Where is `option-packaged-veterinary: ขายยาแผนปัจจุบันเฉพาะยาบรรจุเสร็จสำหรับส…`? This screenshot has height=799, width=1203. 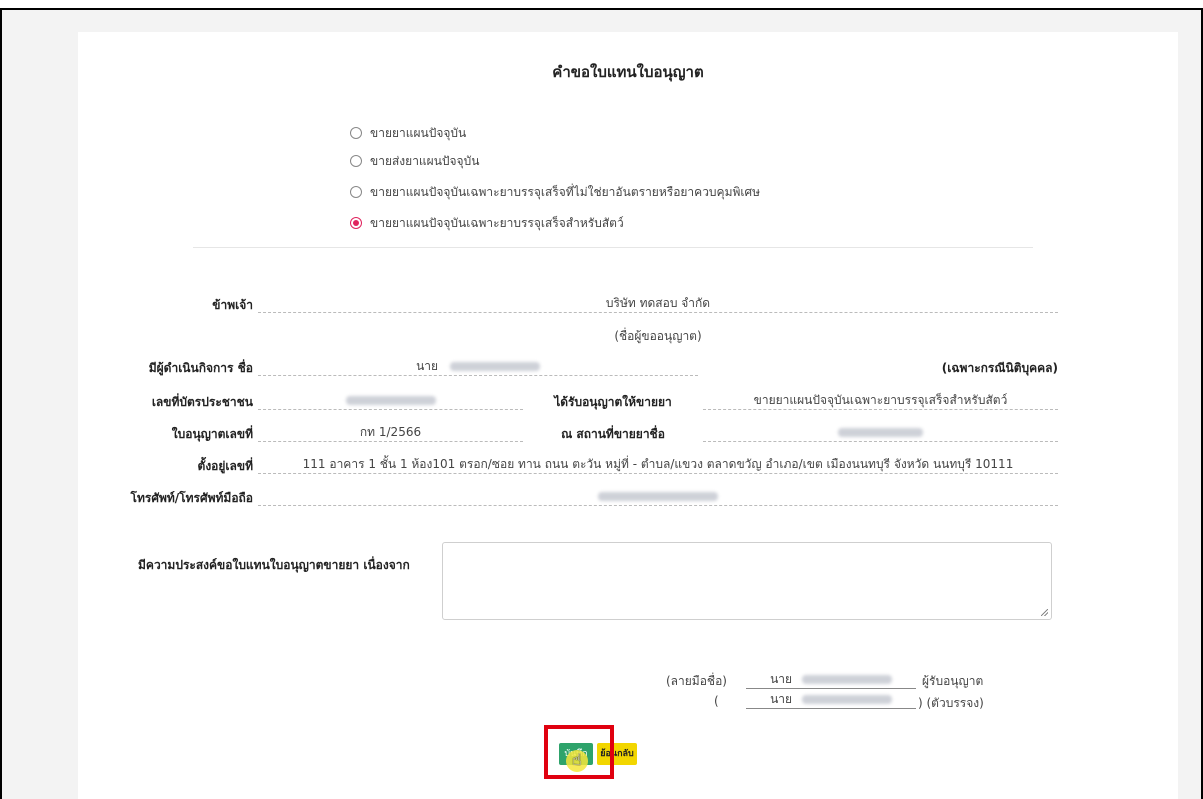
option-packaged-veterinary: ขายยาแผนปัจจุบันเฉพาะยาบรรจุเสร็จสำหรับส… is located at coordinates (487, 223).